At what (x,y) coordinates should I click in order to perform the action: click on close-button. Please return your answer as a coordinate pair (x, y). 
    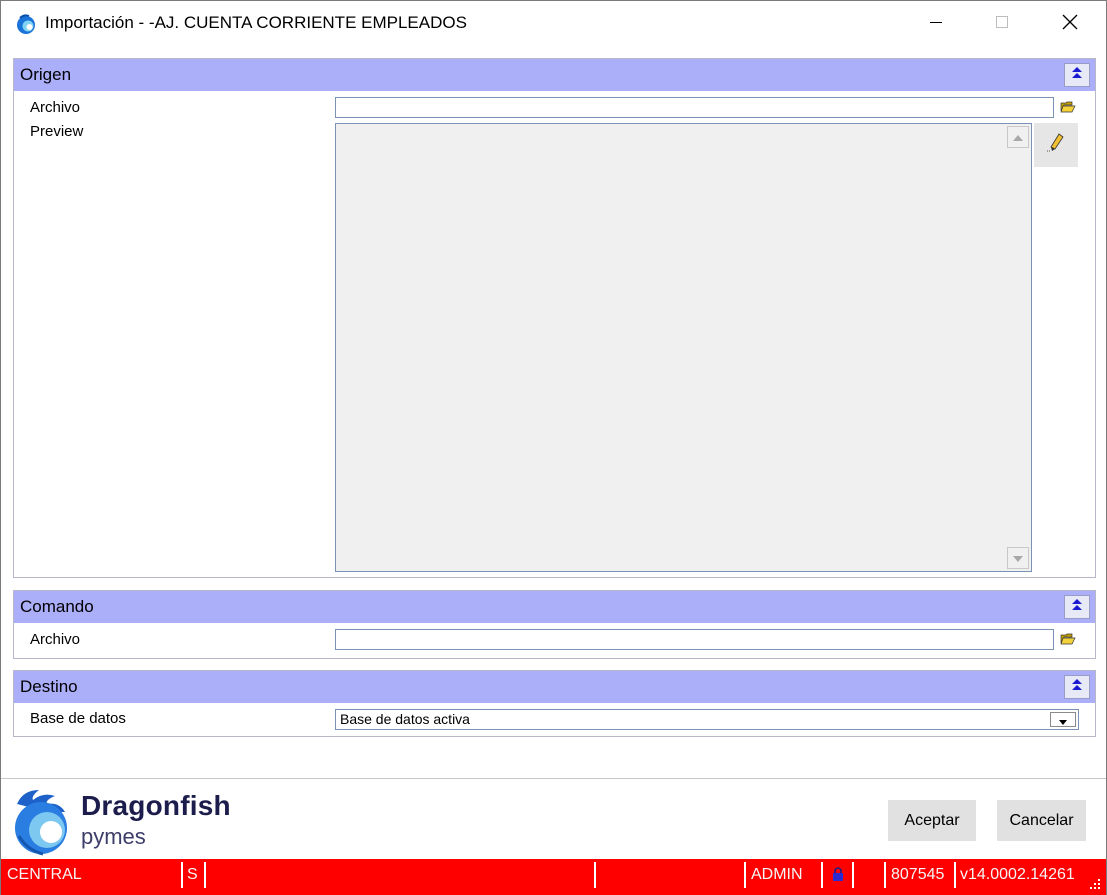
    Looking at the image, I should click on (1070, 24).